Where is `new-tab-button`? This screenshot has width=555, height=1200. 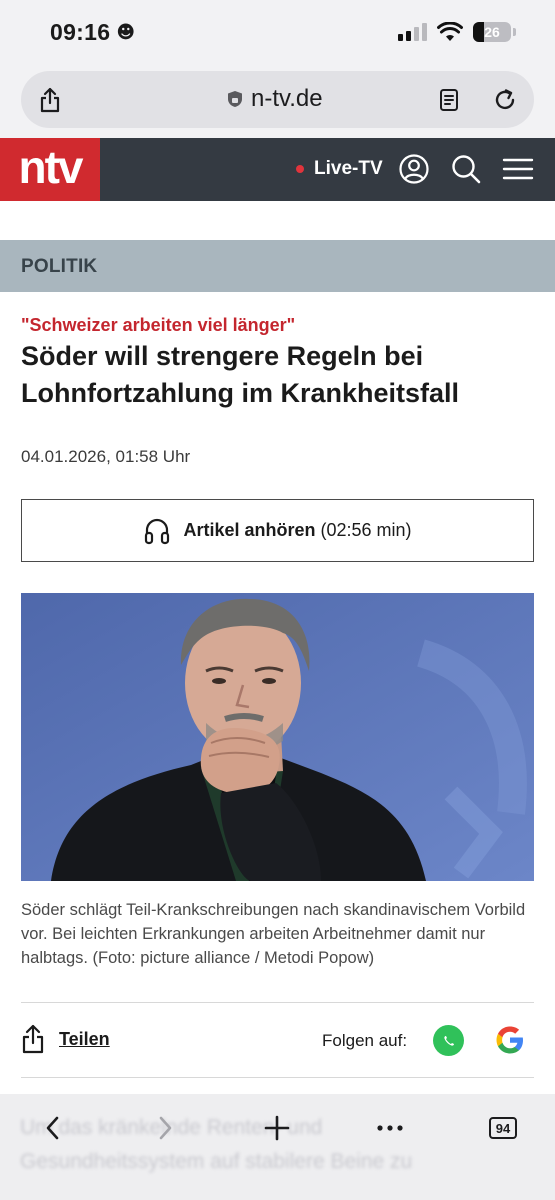
new-tab-button is located at coordinates (277, 1128).